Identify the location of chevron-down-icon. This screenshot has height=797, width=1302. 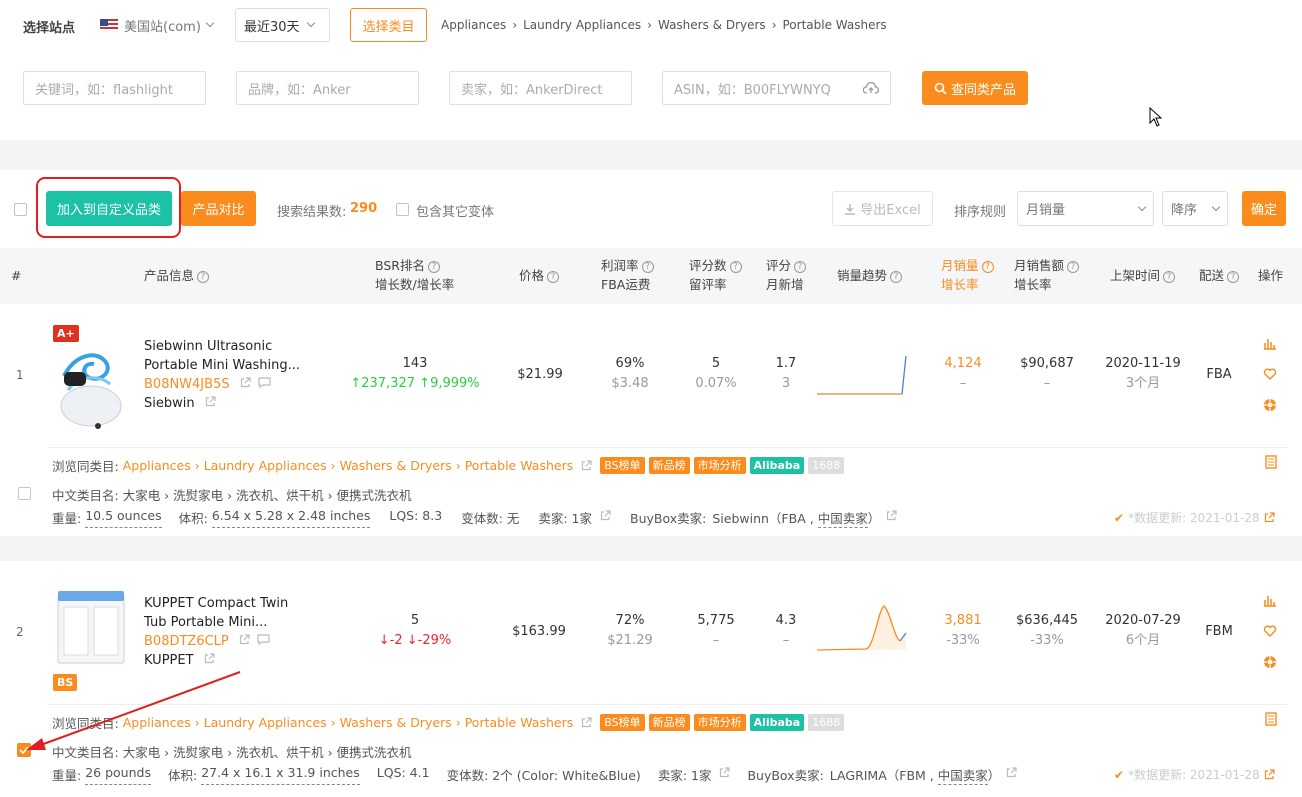
(310, 23).